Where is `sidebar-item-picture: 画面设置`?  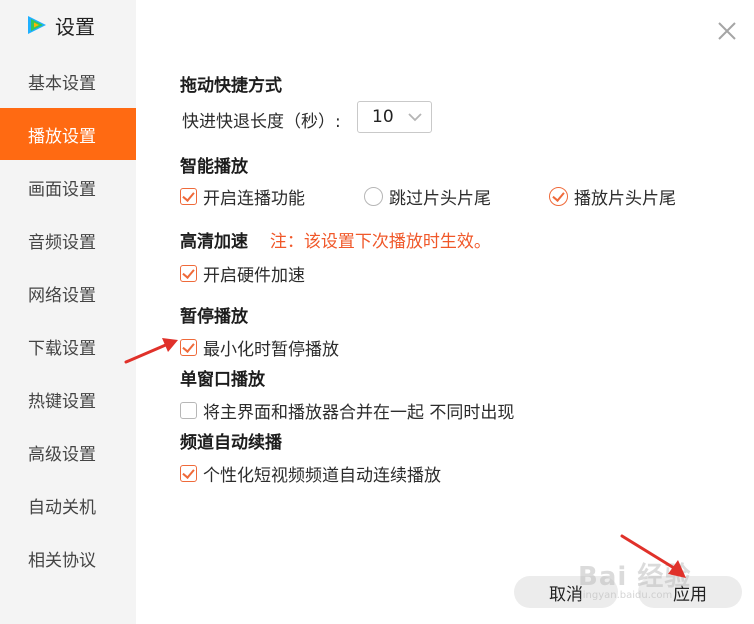
sidebar-item-picture: 画面设置 is located at coordinates (68, 187).